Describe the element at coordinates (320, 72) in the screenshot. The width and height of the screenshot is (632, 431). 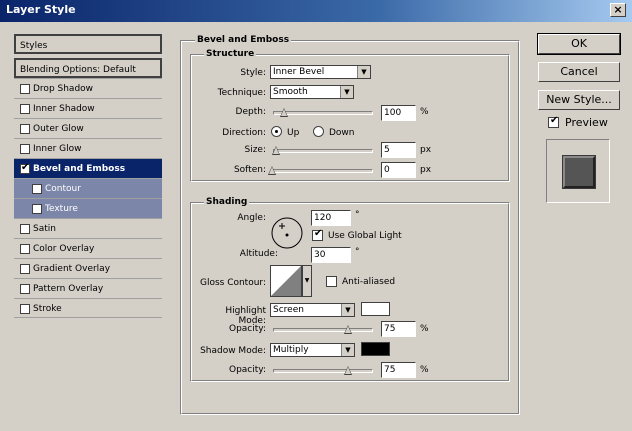
I see `style-select: Inner Bevel ▼` at that location.